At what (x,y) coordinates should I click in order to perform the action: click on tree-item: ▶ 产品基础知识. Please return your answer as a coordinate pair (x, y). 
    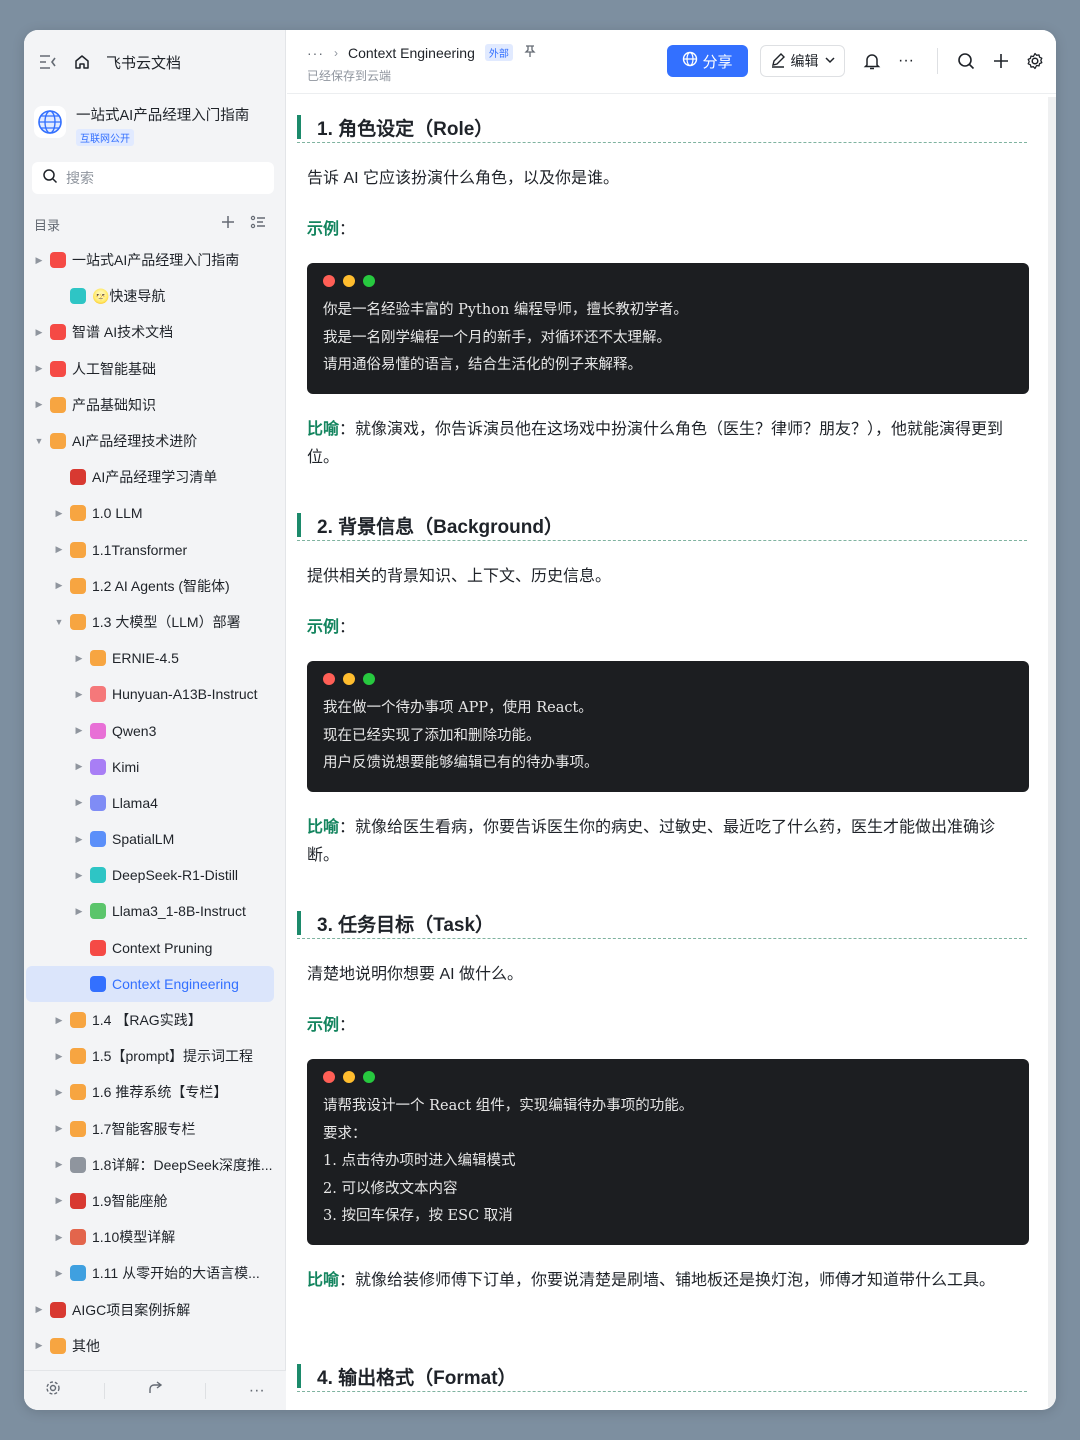
    Looking at the image, I should click on (155, 405).